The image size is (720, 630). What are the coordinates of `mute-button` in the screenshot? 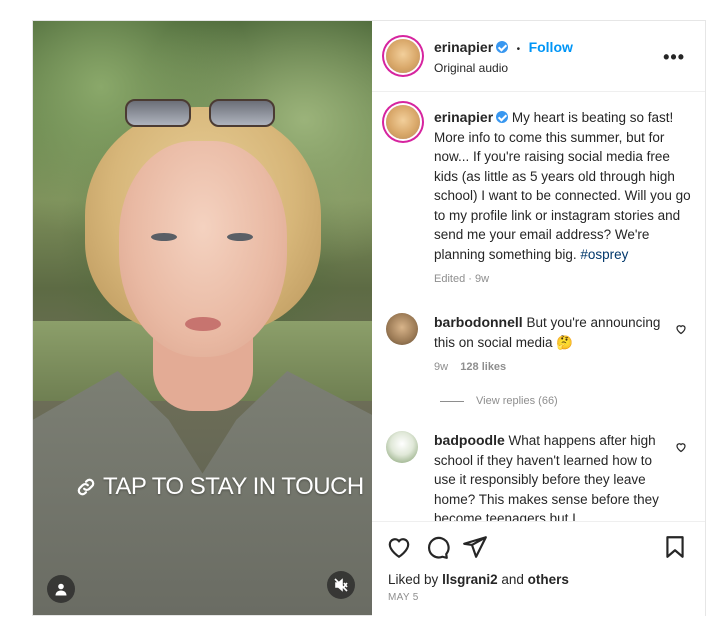 It's located at (341, 585).